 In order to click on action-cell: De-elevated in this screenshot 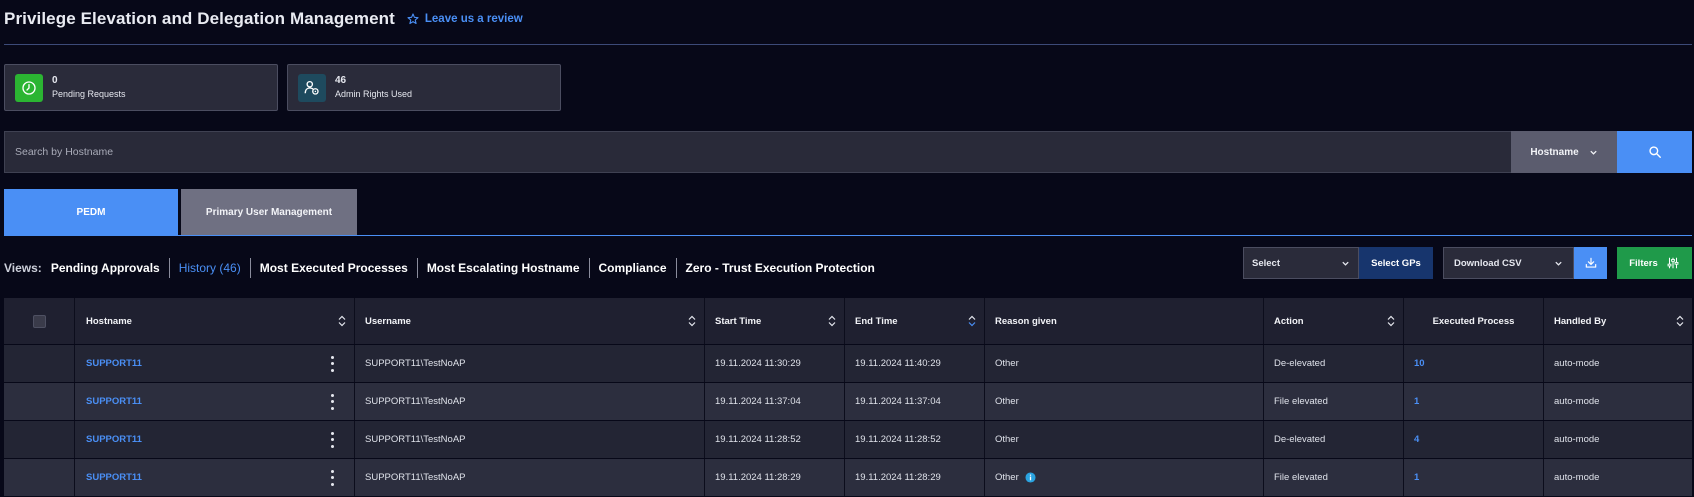, I will do `click(1334, 439)`.